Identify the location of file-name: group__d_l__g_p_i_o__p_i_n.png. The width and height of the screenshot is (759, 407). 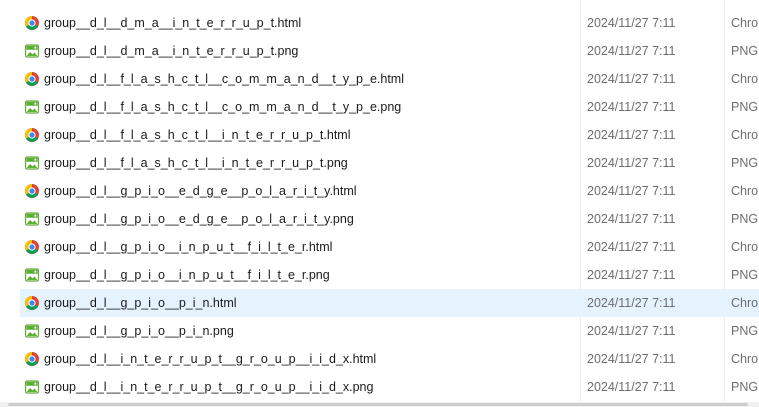
(139, 331).